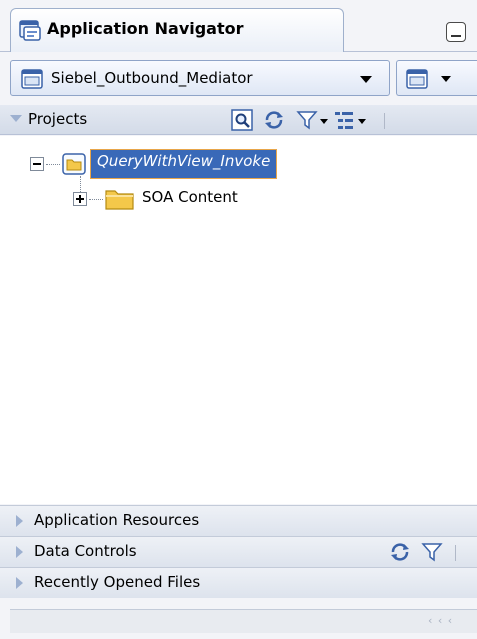  Describe the element at coordinates (184, 161) in the screenshot. I see `tree-node-label: QueryWithView_Invoke` at that location.